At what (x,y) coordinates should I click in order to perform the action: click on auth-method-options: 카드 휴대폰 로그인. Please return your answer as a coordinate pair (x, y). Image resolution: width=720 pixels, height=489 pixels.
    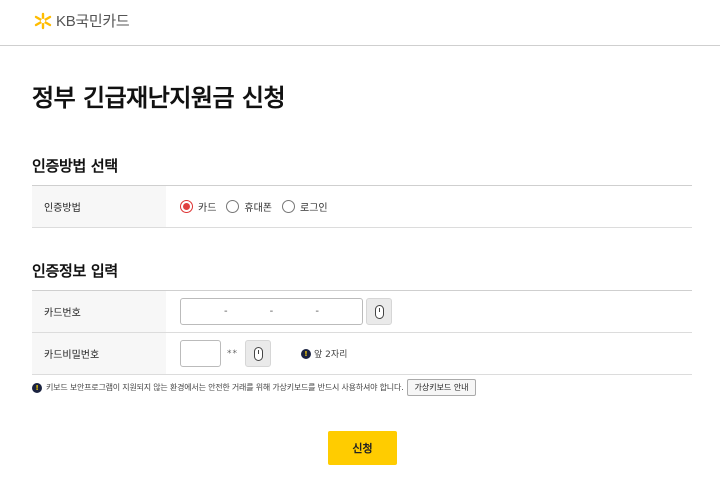
    Looking at the image, I should click on (429, 206).